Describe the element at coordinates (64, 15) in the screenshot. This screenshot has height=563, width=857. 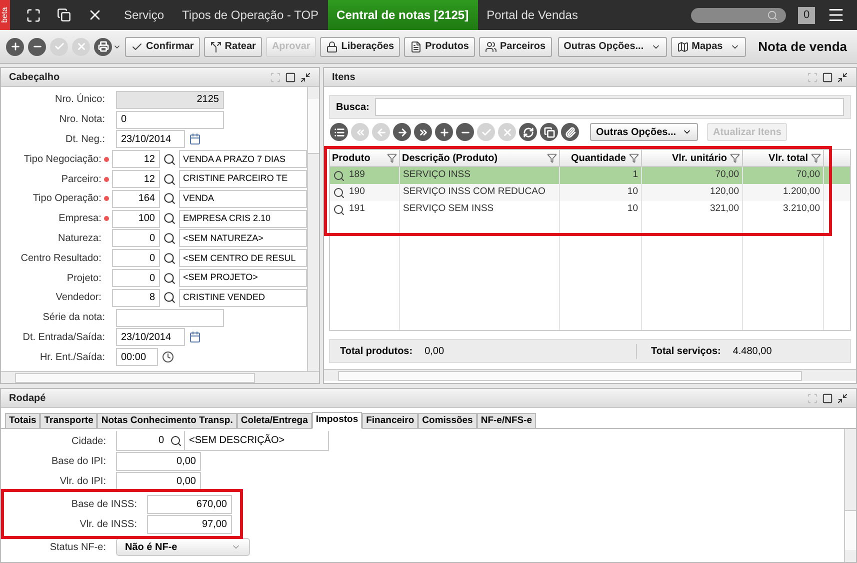
I see `windows-icon` at that location.